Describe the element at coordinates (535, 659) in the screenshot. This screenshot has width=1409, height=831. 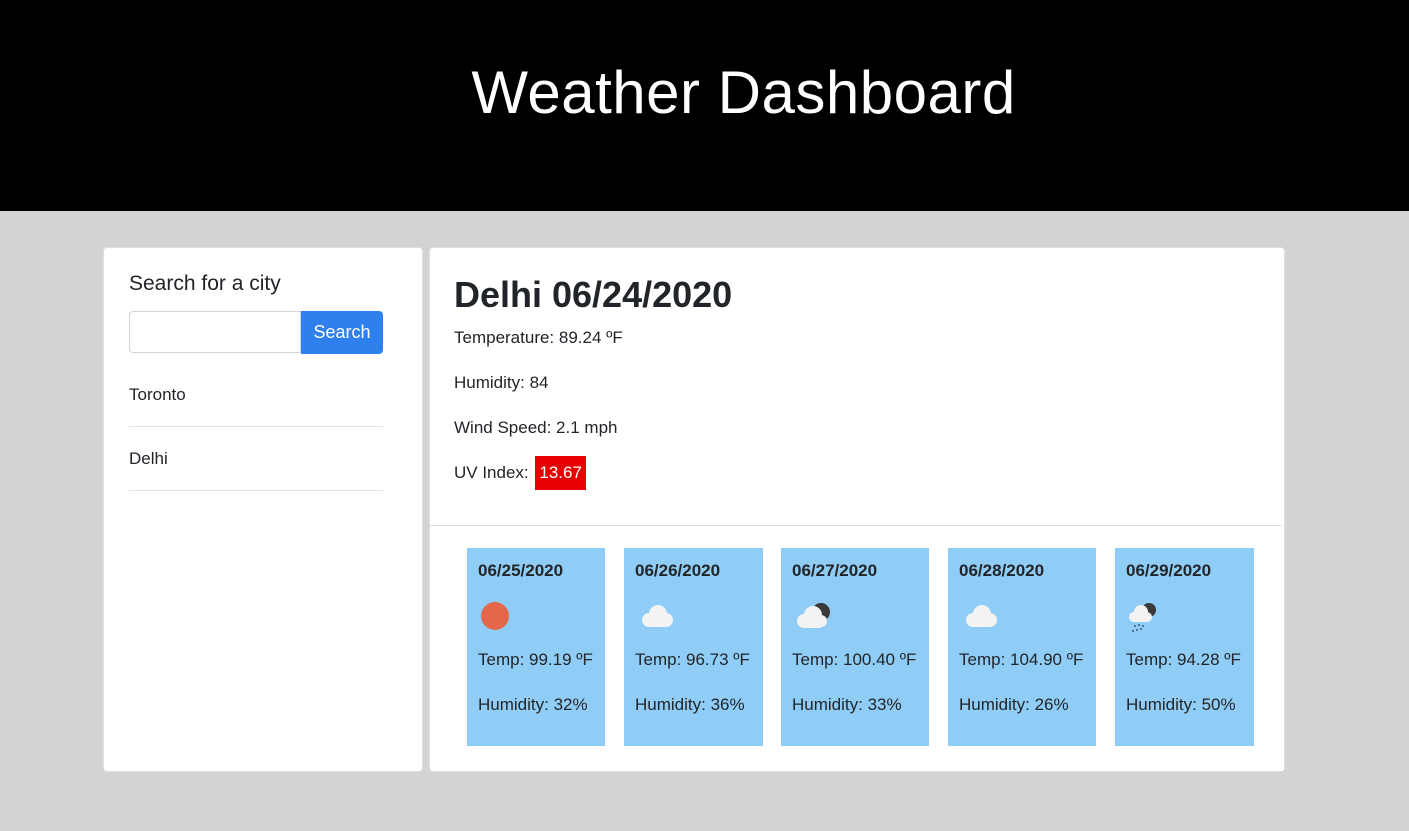
I see `forecast-temp: Temp: 99.19 ºF` at that location.